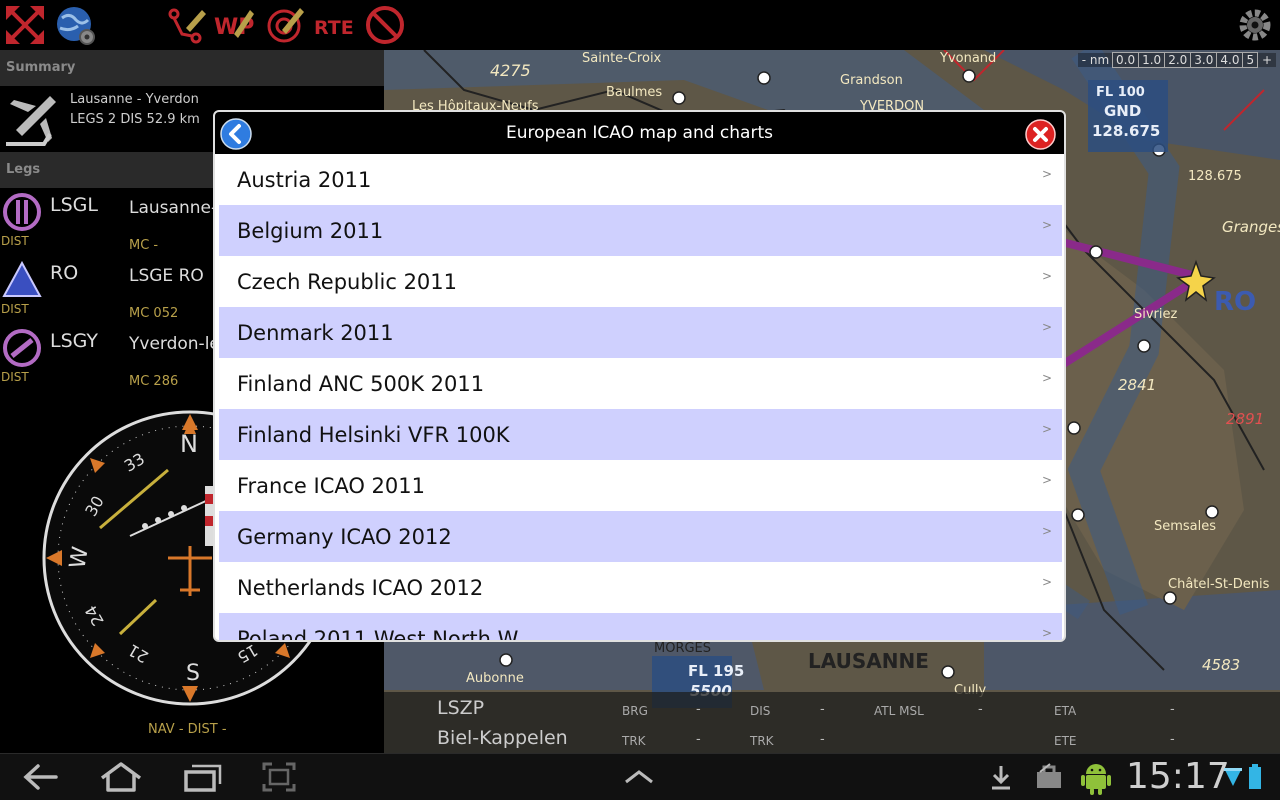 The height and width of the screenshot is (800, 1280). I want to click on scale-value: 1.0, so click(1152, 60).